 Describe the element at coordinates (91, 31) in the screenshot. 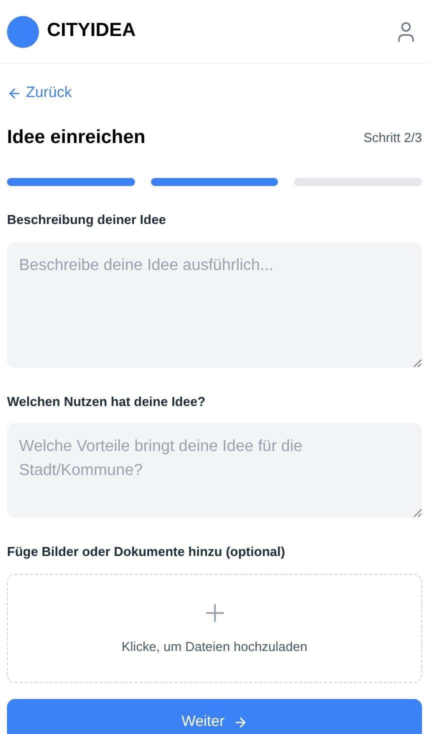

I see `logo-text: CITYIDEA` at that location.